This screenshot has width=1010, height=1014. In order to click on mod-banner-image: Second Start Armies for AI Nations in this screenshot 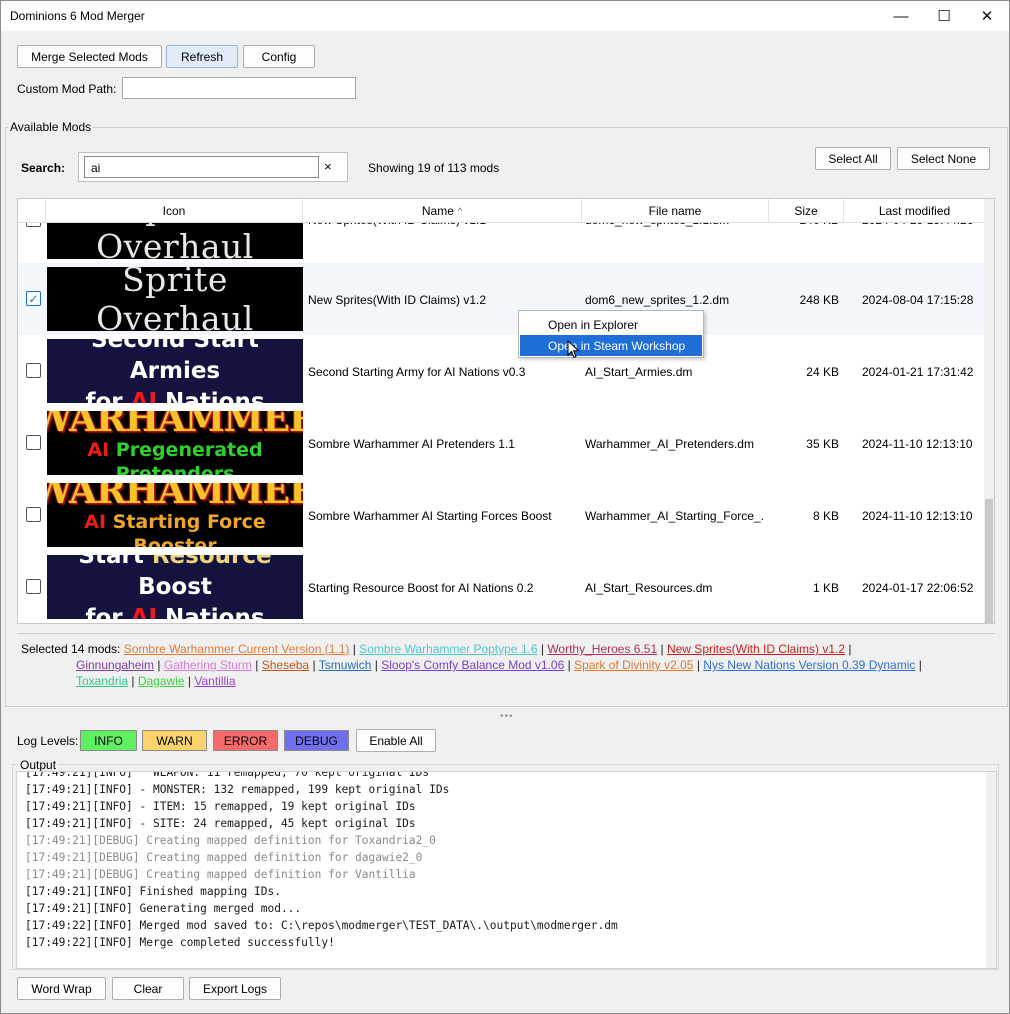, I will do `click(175, 371)`.